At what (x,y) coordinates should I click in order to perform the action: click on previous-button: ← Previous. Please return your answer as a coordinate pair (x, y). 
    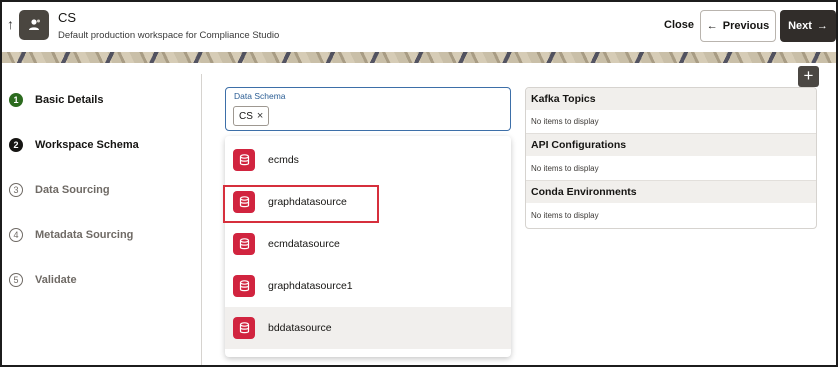
    Looking at the image, I should click on (738, 26).